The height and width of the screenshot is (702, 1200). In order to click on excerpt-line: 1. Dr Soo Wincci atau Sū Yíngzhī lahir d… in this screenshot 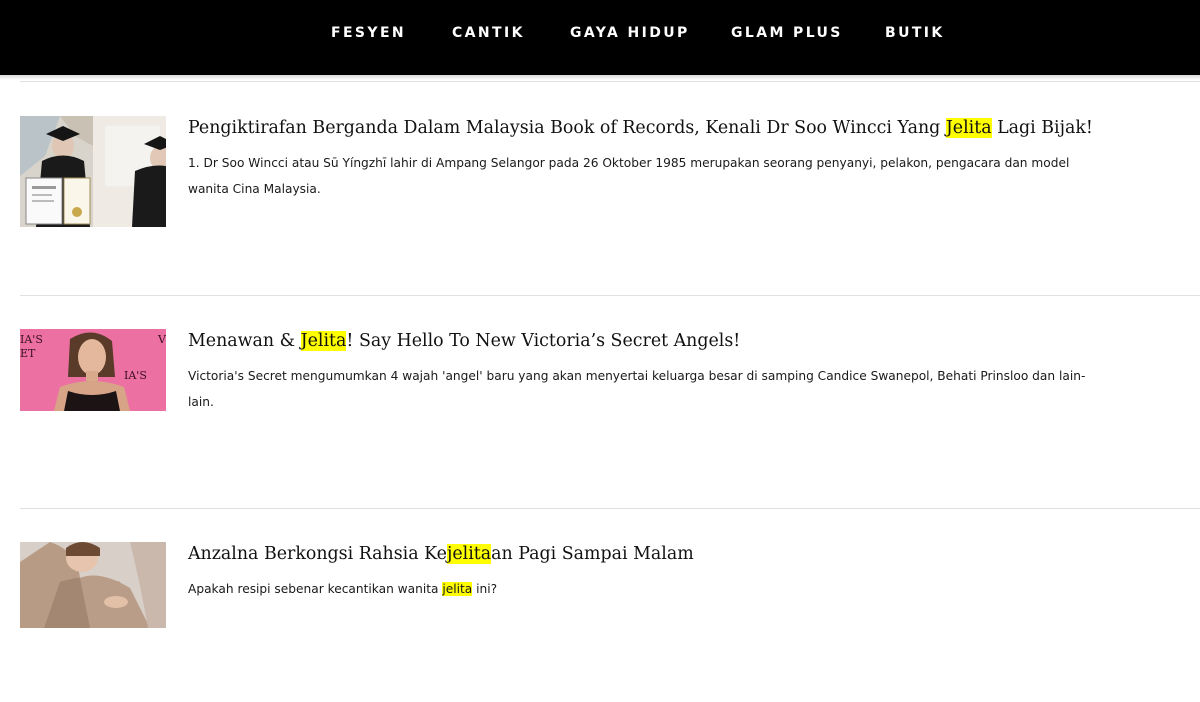, I will do `click(629, 163)`.